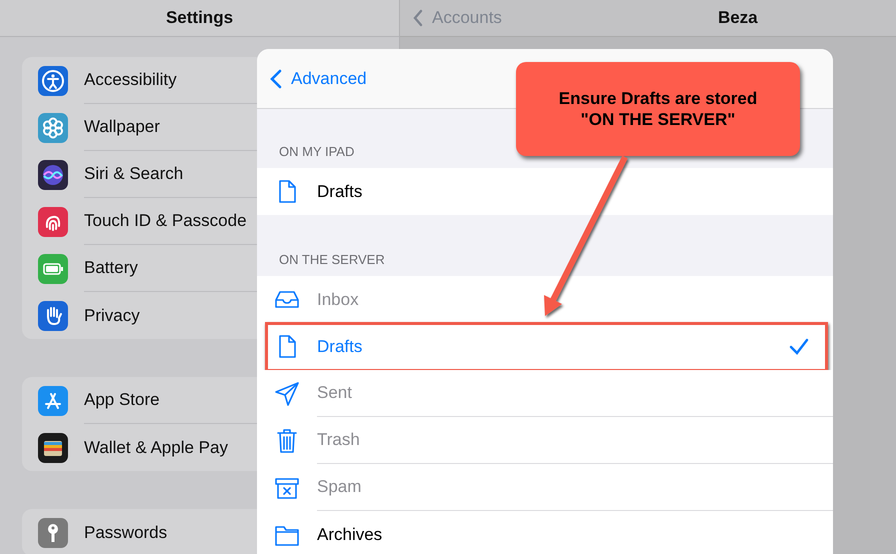 This screenshot has width=896, height=554. Describe the element at coordinates (122, 127) in the screenshot. I see `settings-item: Wallpaper` at that location.